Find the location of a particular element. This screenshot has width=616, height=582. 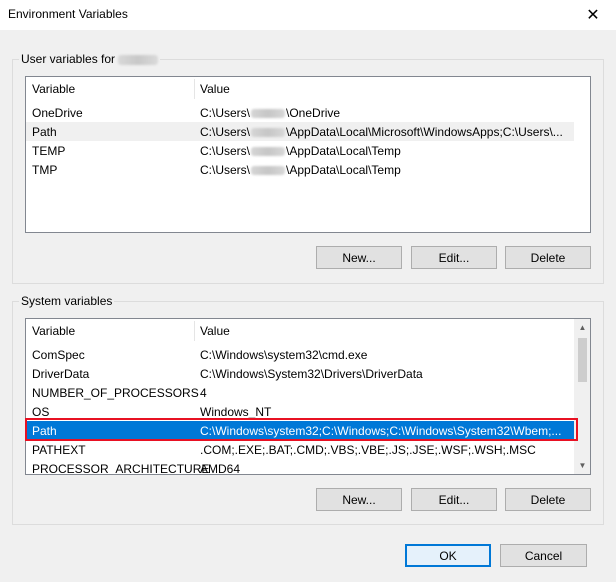

user-list-header: Variable Value is located at coordinates (308, 89).